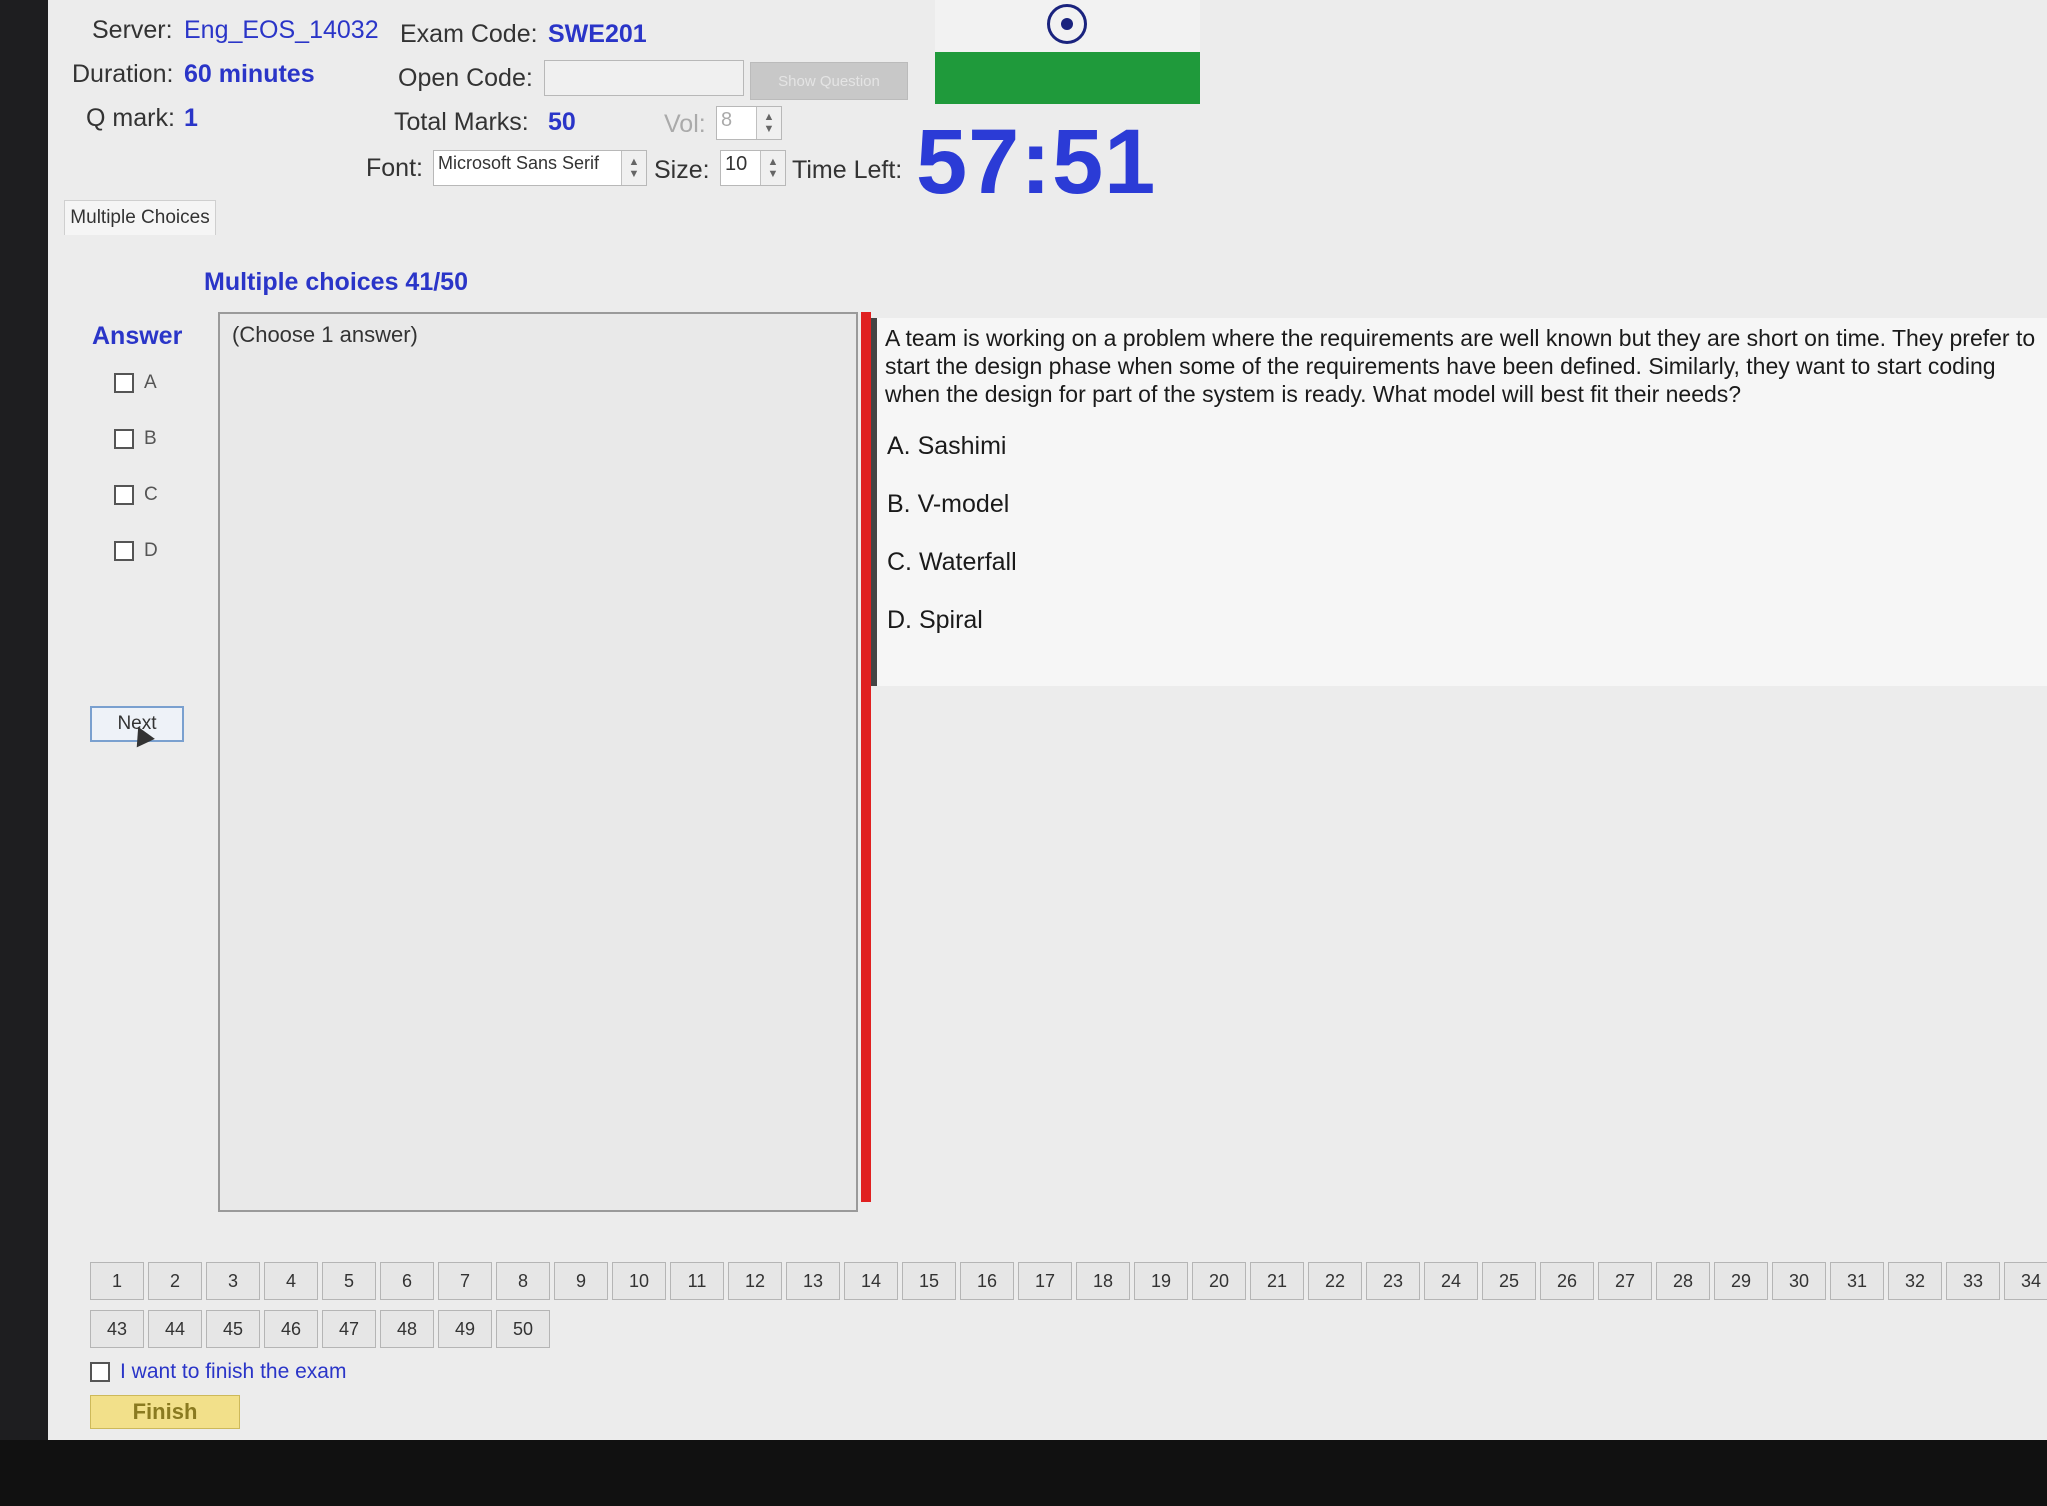 Image resolution: width=2047 pixels, height=1506 pixels. I want to click on vol-spinner: 8 ▲ ▼, so click(749, 123).